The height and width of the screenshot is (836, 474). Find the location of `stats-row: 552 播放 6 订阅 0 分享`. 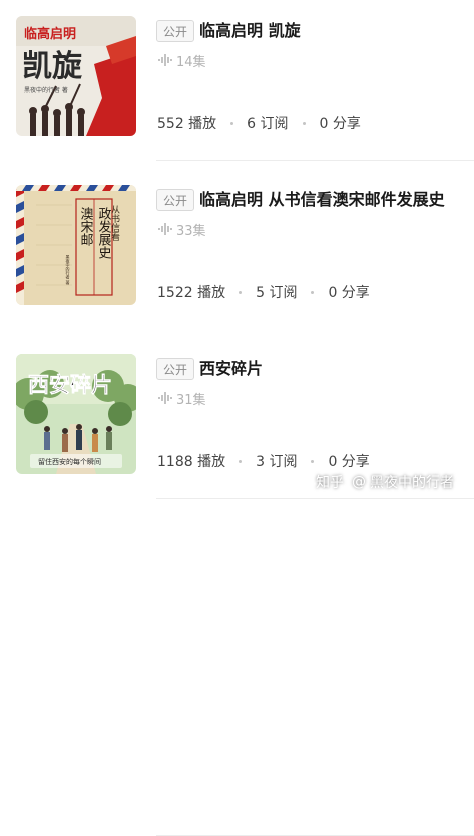

stats-row: 552 播放 6 订阅 0 分享 is located at coordinates (259, 123).